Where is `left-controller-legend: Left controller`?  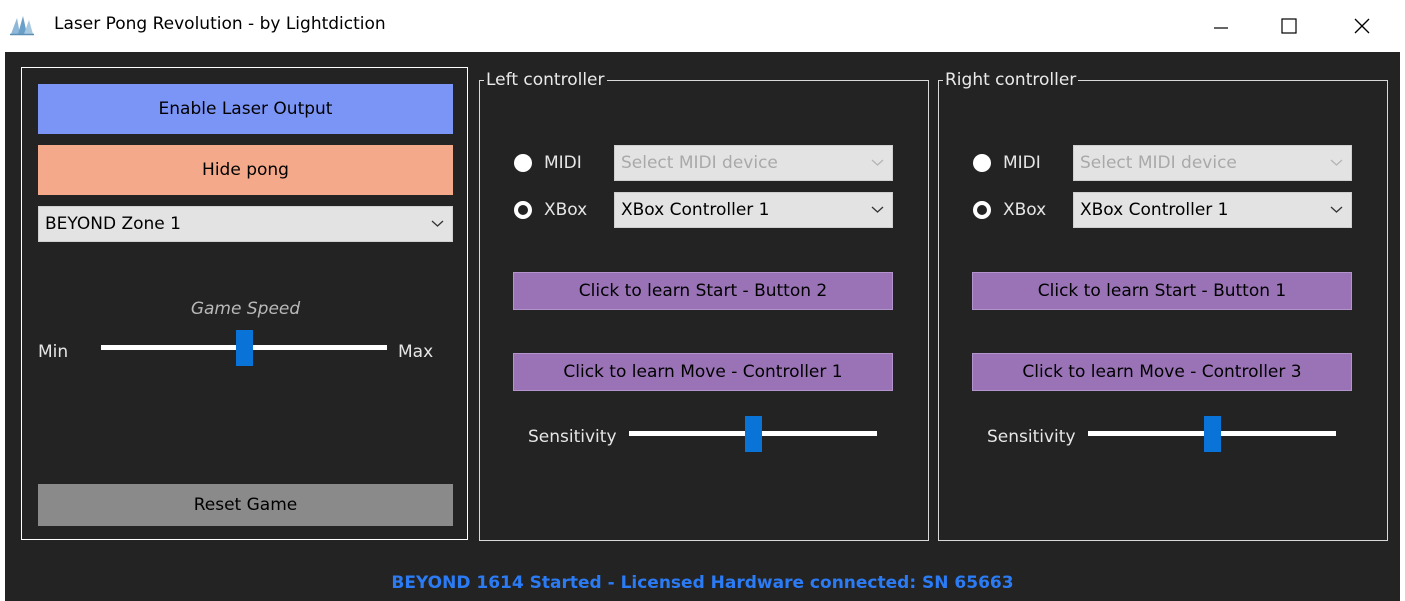
left-controller-legend: Left controller is located at coordinates (545, 80).